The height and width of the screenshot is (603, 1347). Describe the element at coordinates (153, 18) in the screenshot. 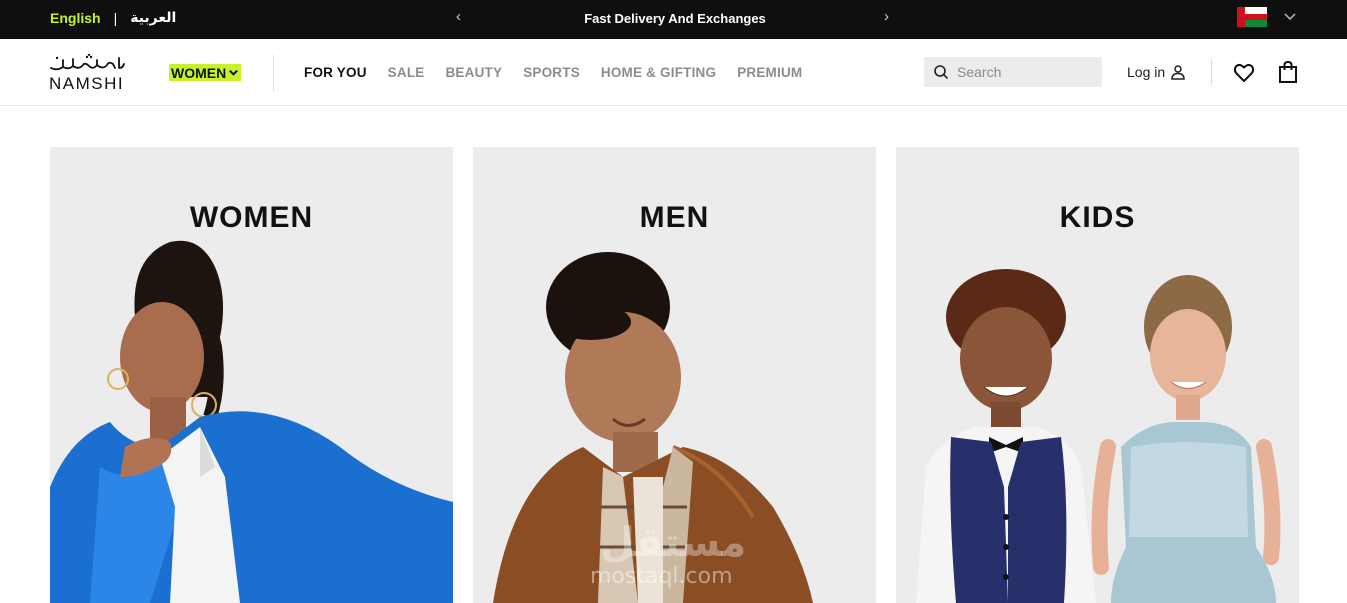

I see `language-arabic-link: العربية` at that location.